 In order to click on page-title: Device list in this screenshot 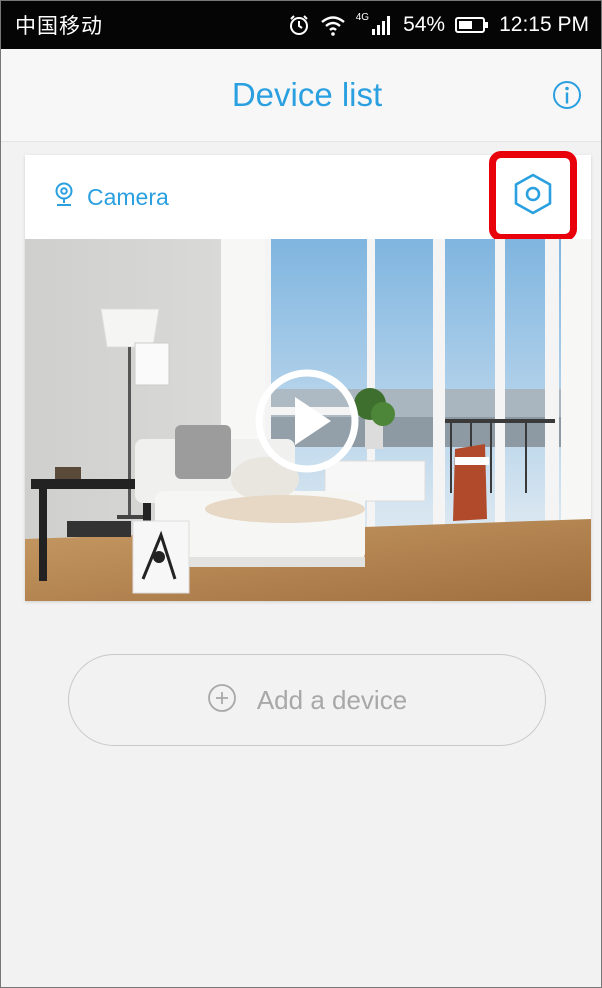, I will do `click(307, 94)`.